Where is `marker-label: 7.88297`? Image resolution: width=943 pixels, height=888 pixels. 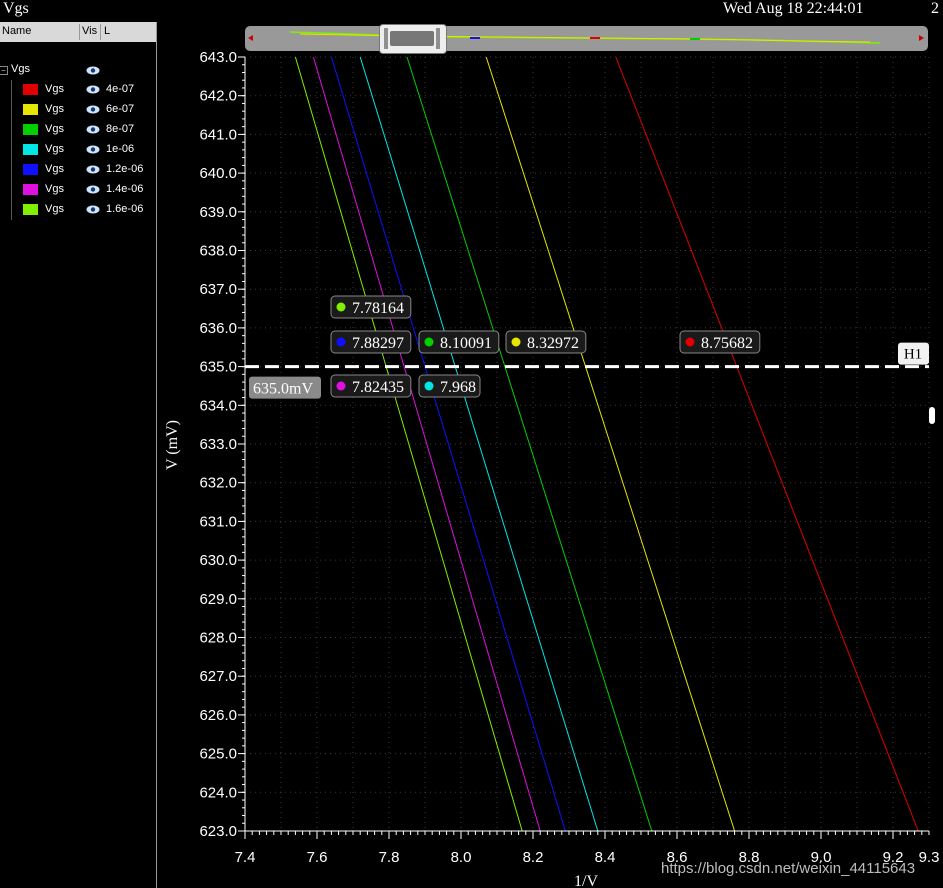 marker-label: 7.88297 is located at coordinates (371, 342).